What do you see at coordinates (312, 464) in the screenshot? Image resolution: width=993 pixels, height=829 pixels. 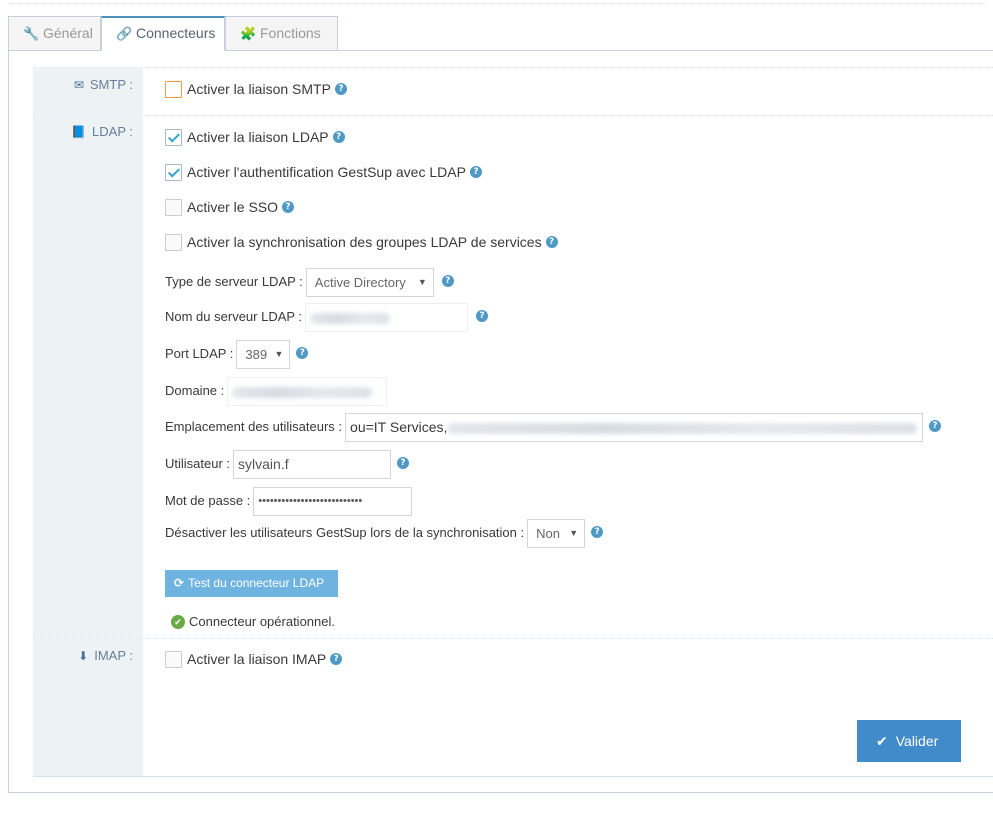 I see `ldap-user-input: sylvain.f` at bounding box center [312, 464].